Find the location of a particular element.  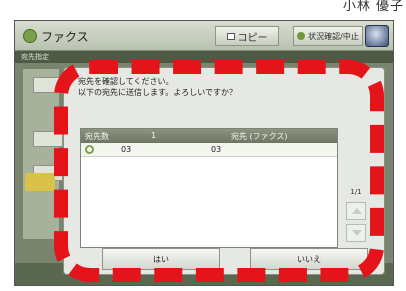

dialog-buttons: はい いいえ is located at coordinates (225, 260).